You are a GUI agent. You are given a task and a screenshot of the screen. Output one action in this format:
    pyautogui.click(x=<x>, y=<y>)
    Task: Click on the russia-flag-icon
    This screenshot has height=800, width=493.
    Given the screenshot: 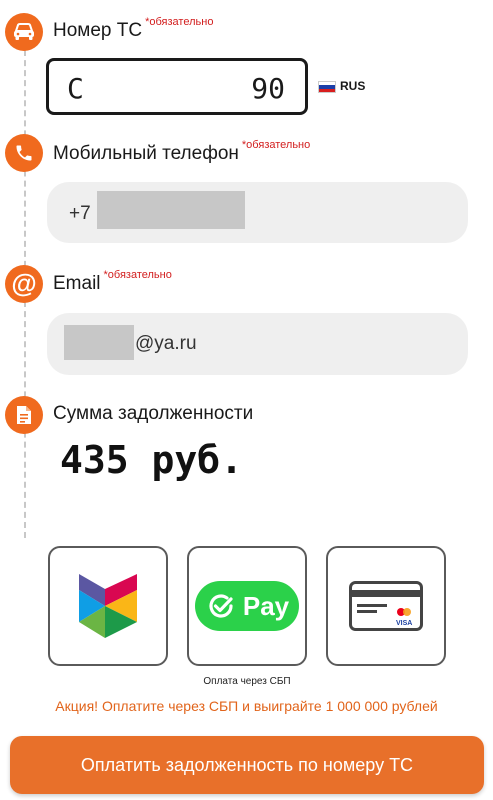 What is the action you would take?
    pyautogui.click(x=327, y=87)
    